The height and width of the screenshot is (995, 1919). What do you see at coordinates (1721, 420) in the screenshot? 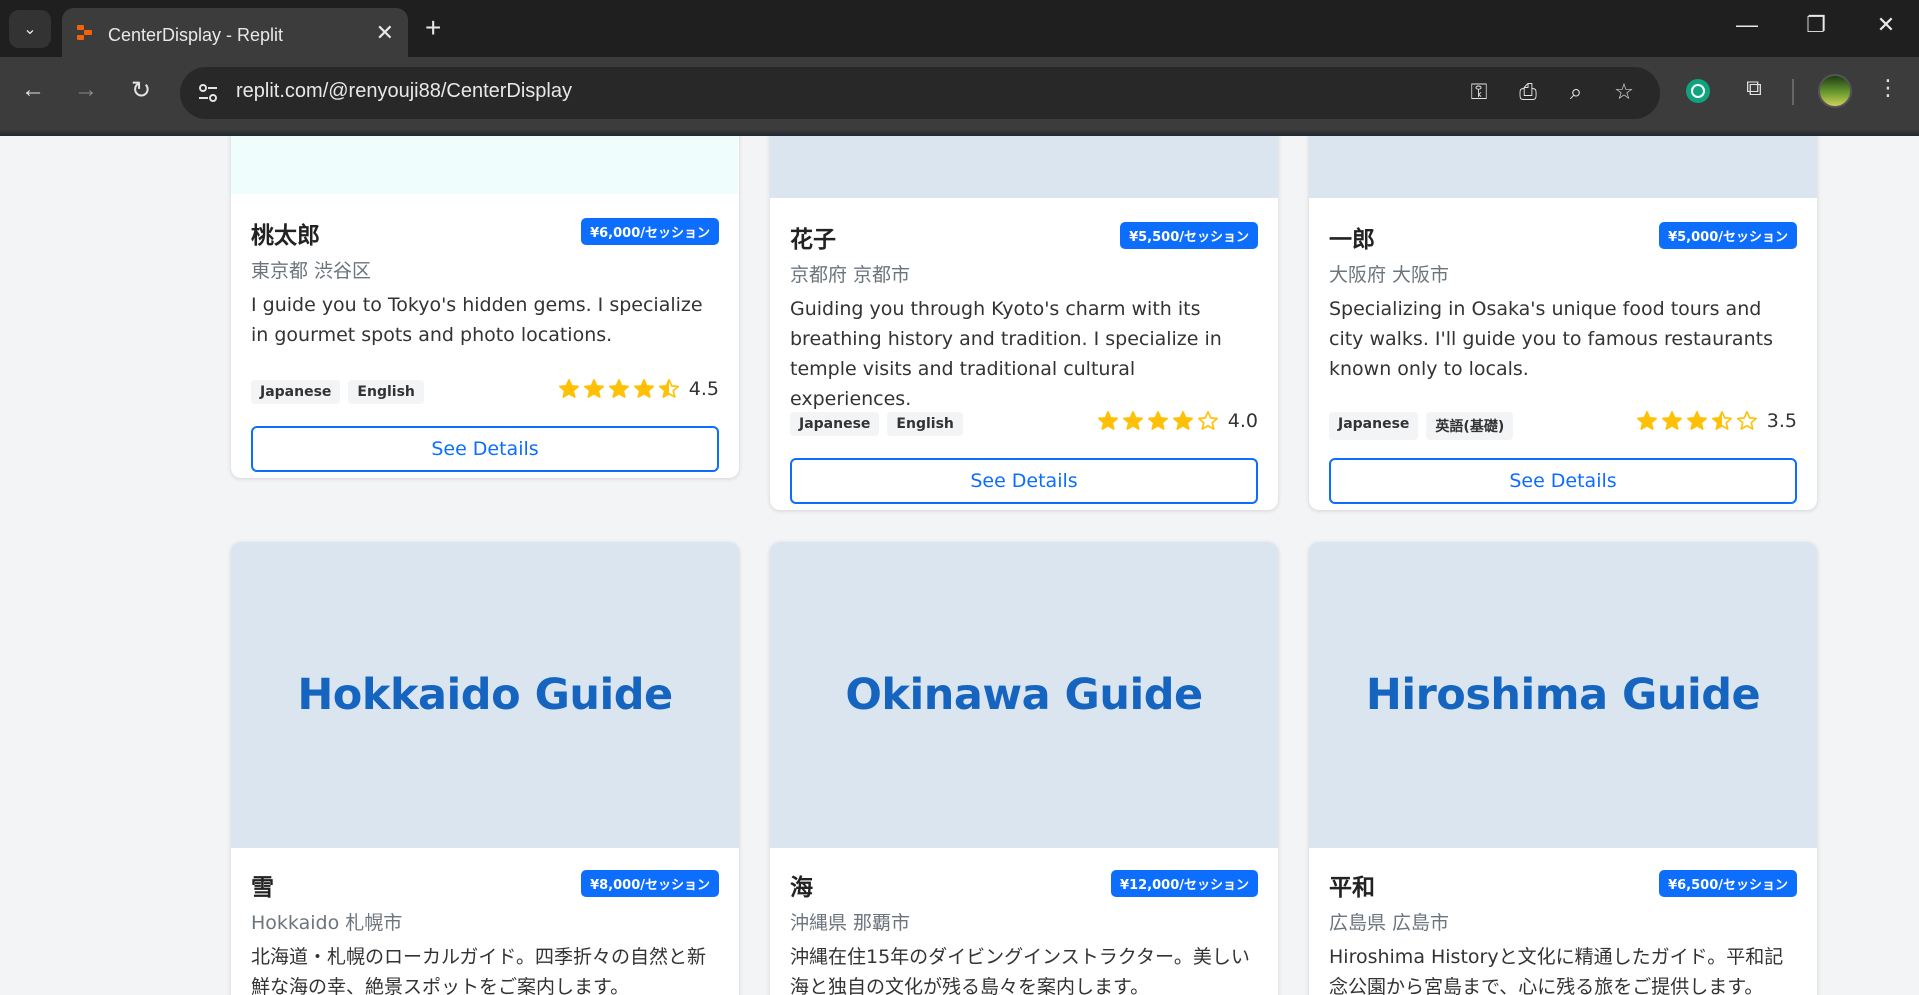
I see `star-half-icon` at bounding box center [1721, 420].